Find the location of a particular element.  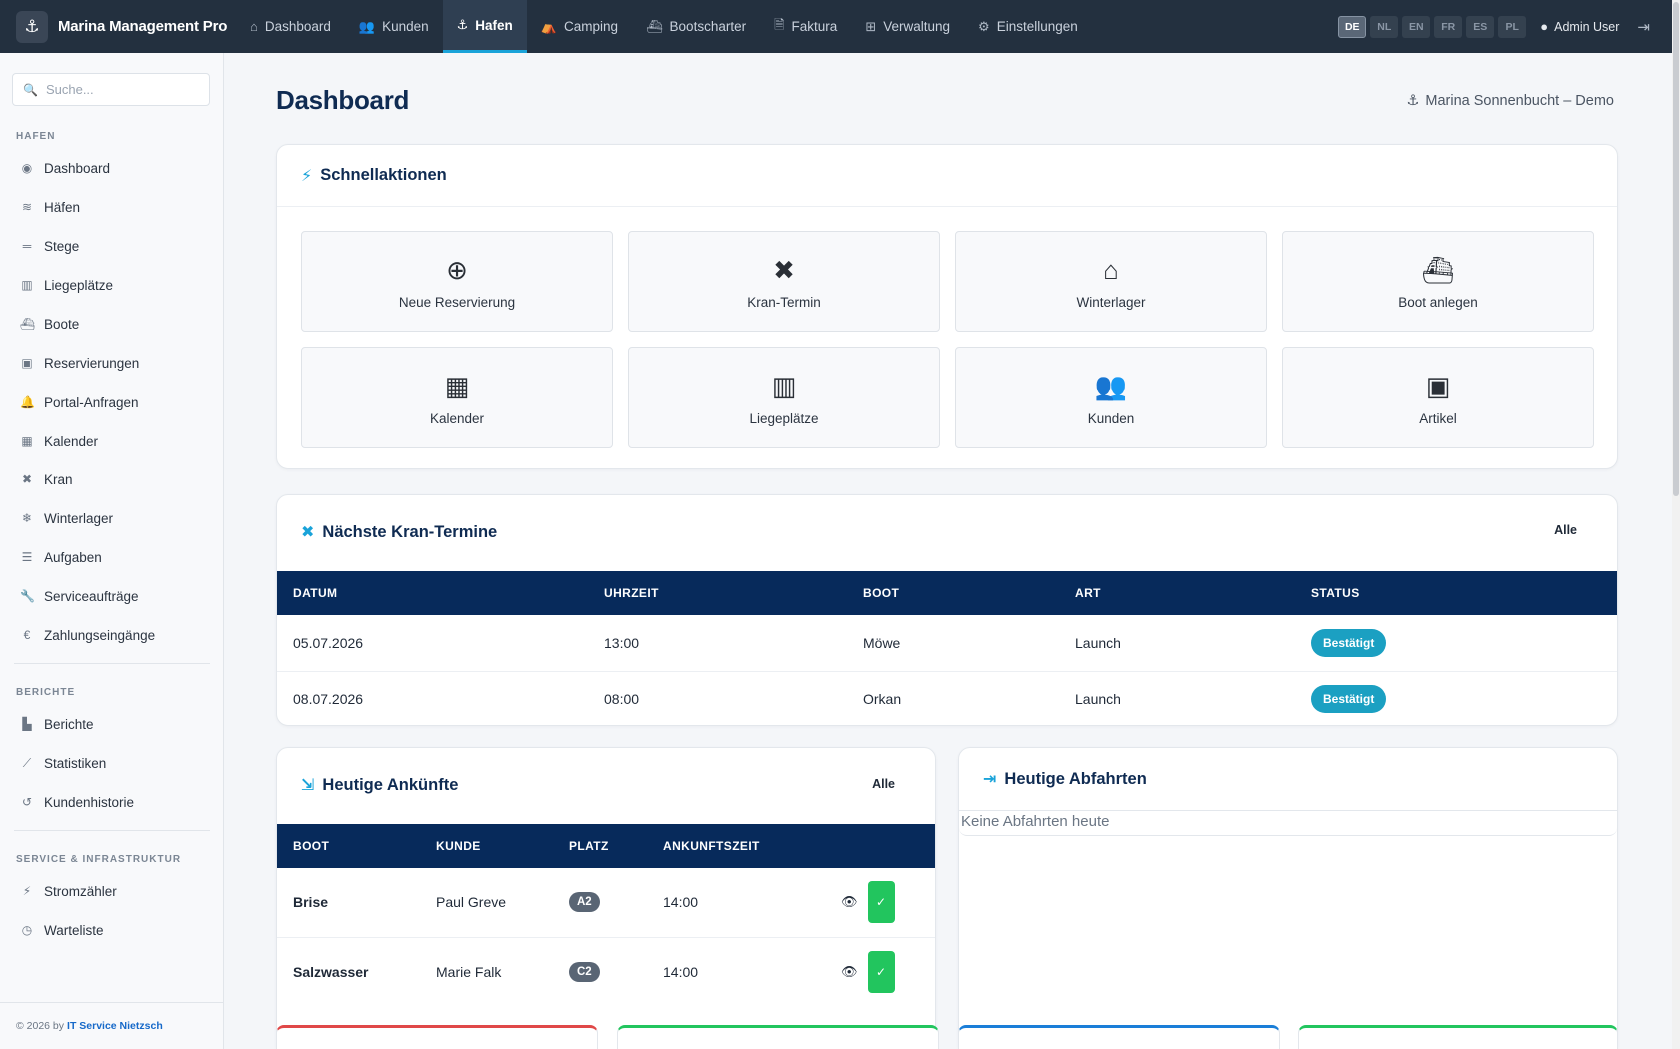

calendar-check-icon: ▣ is located at coordinates (27, 363).